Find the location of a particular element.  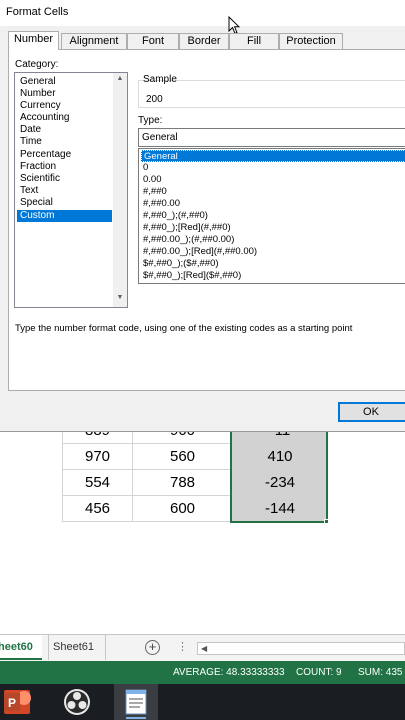

notepad-icon is located at coordinates (136, 704).